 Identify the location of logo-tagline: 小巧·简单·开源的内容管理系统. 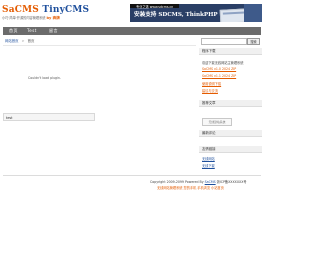
(24, 18).